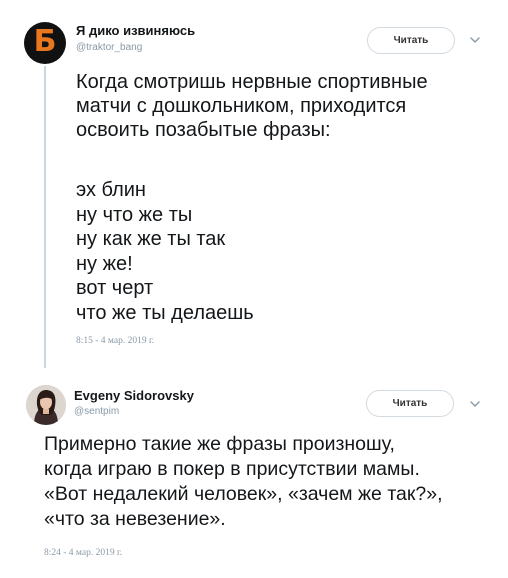 The image size is (508, 578). What do you see at coordinates (83, 553) in the screenshot?
I see `timestamp: 8:24 - 4 мар. 2019 г.` at bounding box center [83, 553].